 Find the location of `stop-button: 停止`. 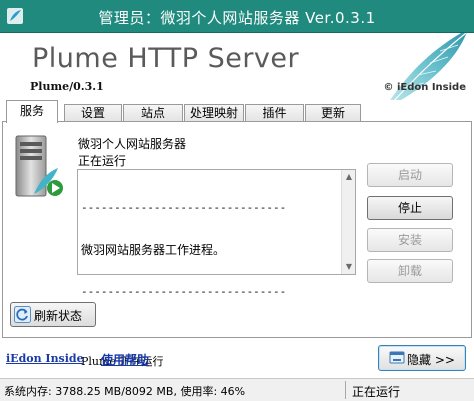

stop-button: 停止 is located at coordinates (410, 208).